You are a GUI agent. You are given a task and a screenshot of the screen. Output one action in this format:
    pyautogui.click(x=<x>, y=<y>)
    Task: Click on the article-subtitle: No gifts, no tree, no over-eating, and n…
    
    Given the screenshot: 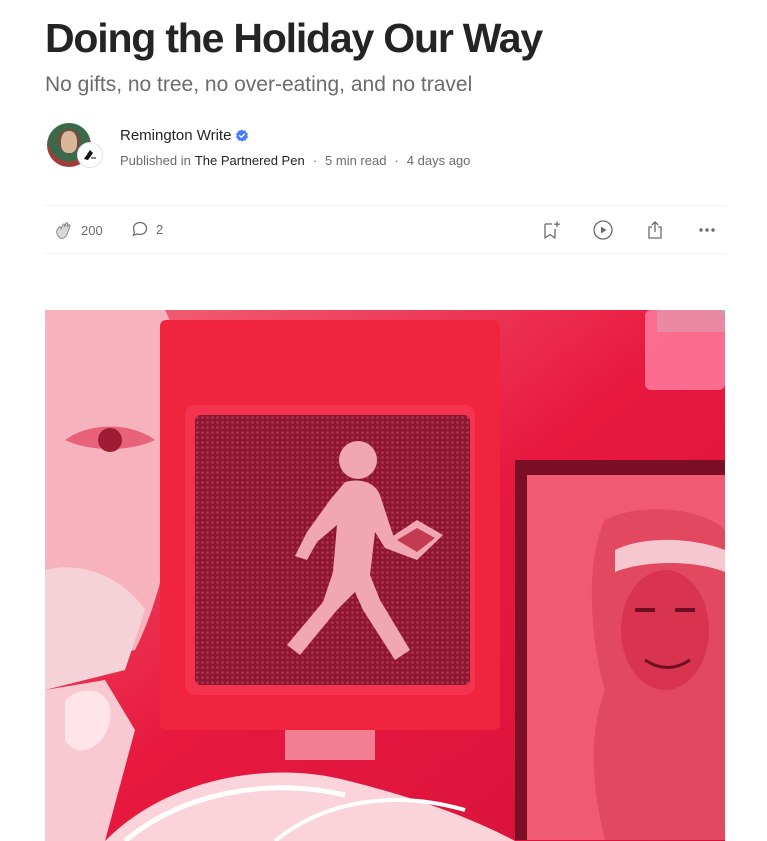 What is the action you would take?
    pyautogui.click(x=259, y=84)
    